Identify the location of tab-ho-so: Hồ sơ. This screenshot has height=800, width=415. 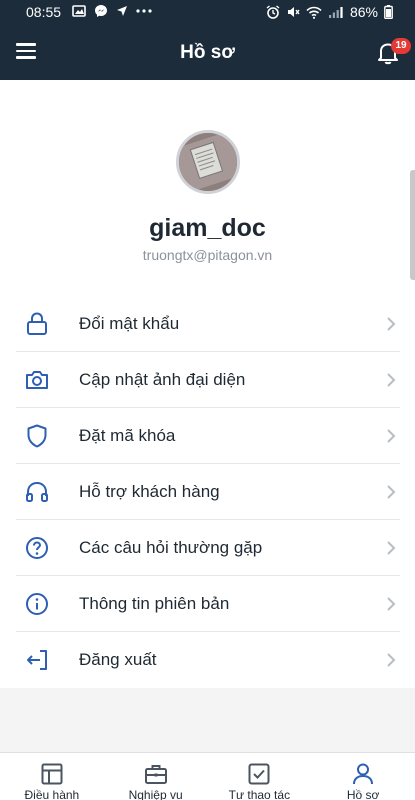
(363, 776).